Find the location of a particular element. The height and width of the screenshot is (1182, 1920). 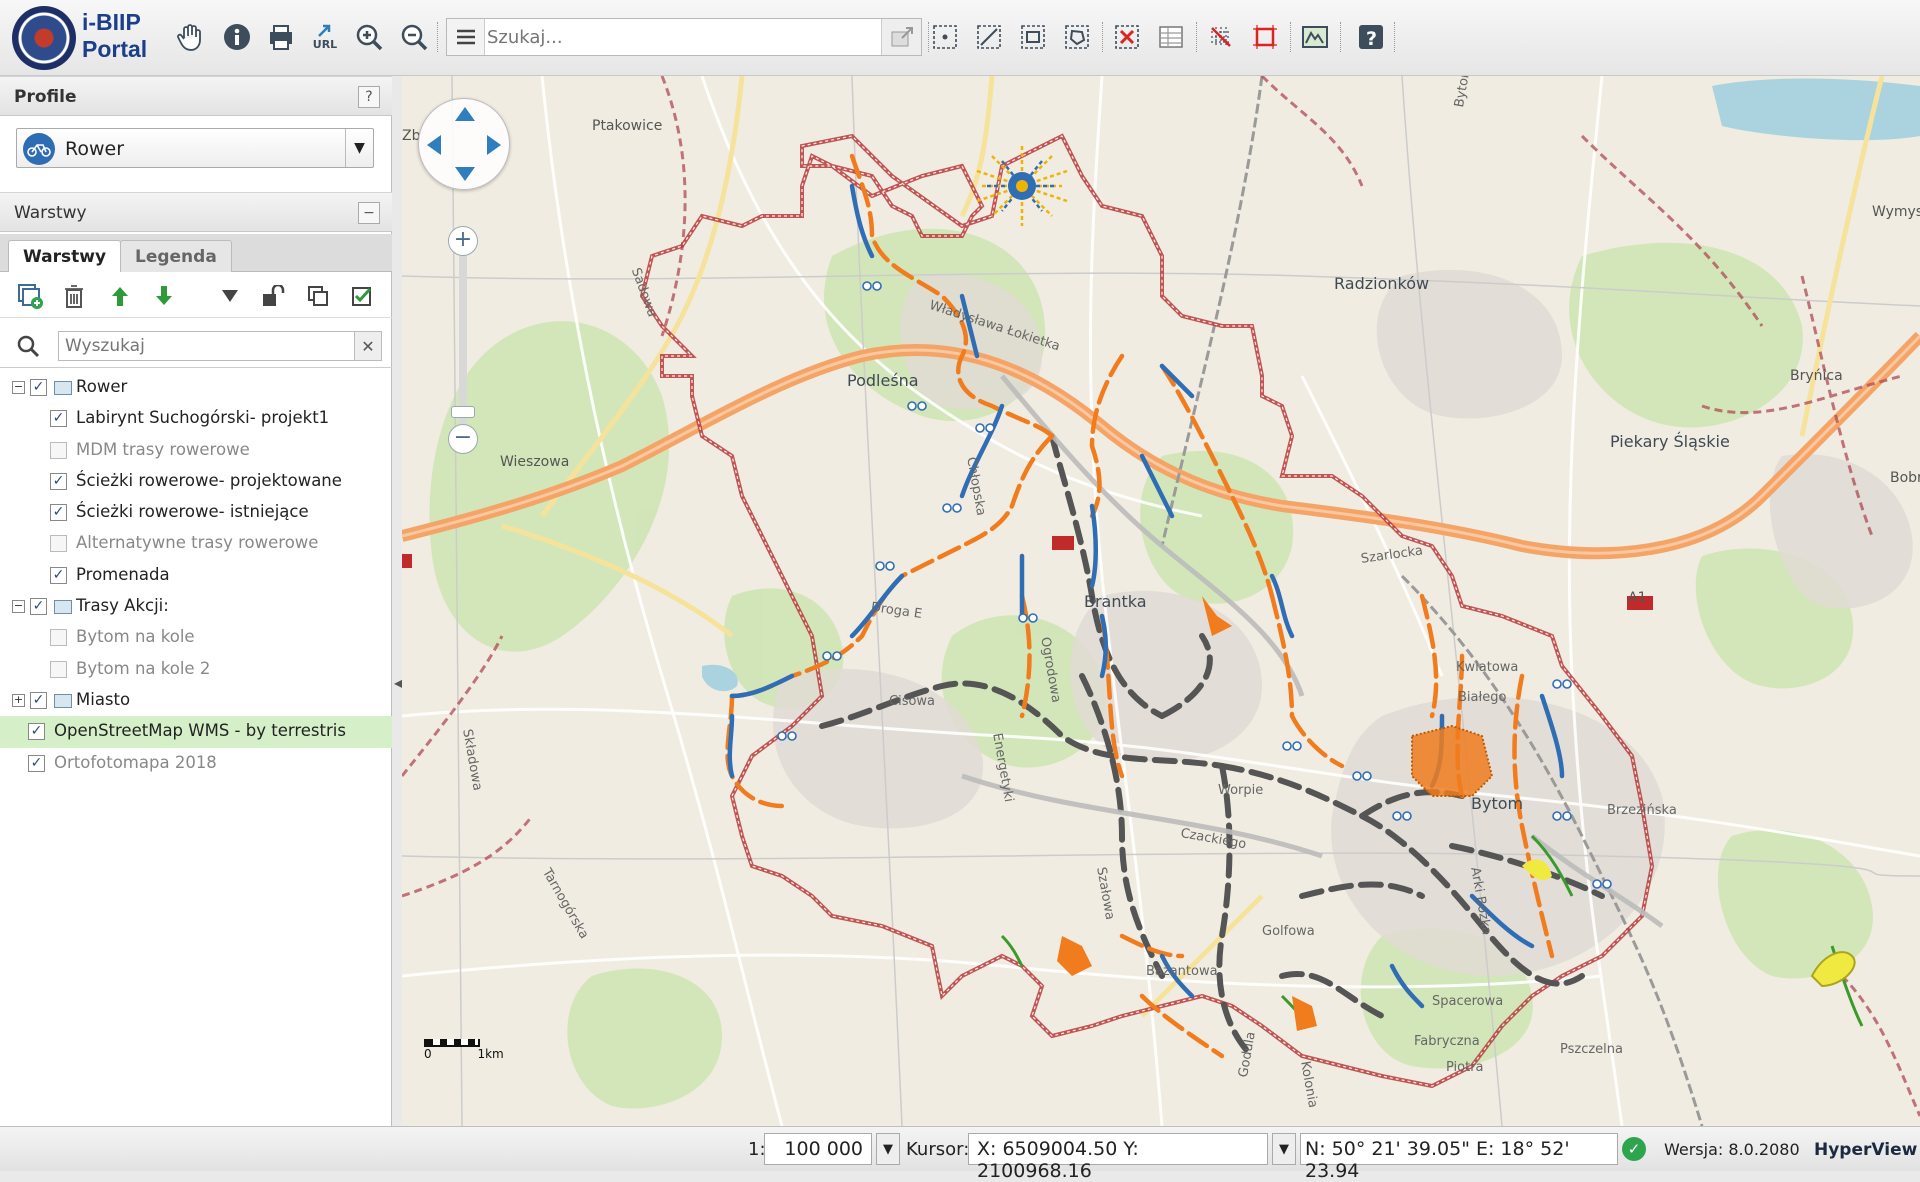

scale-bar-graphic is located at coordinates (452, 1043).